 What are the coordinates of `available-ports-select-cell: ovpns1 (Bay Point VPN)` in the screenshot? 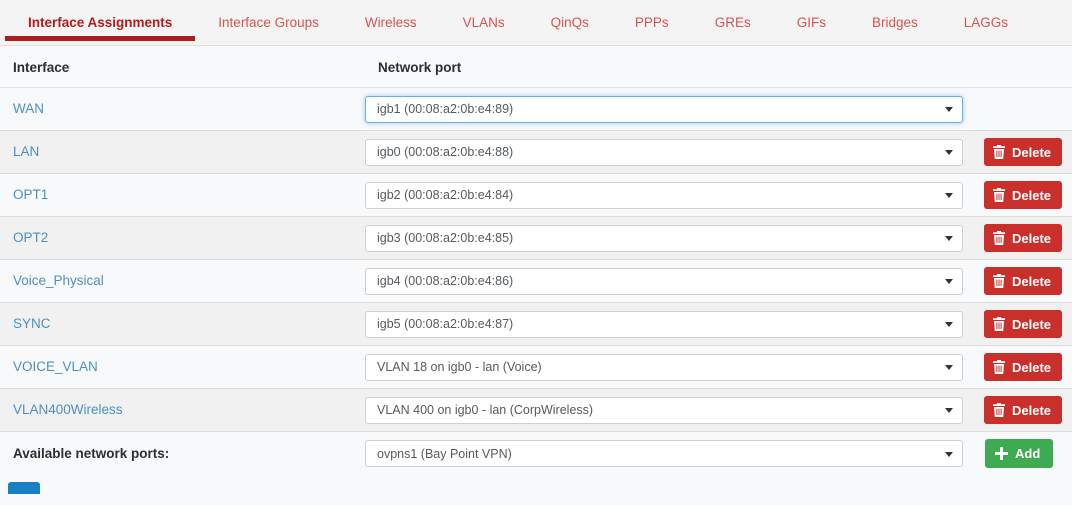 It's located at (669, 453).